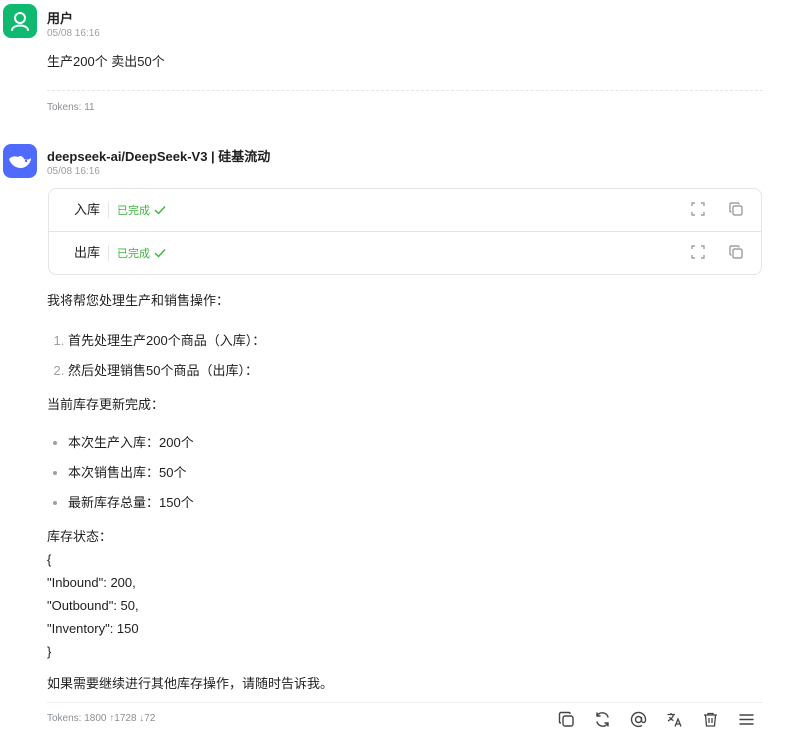  What do you see at coordinates (166, 371) in the screenshot?
I see `list-item: 然后处理销售50个商品（出库）：` at bounding box center [166, 371].